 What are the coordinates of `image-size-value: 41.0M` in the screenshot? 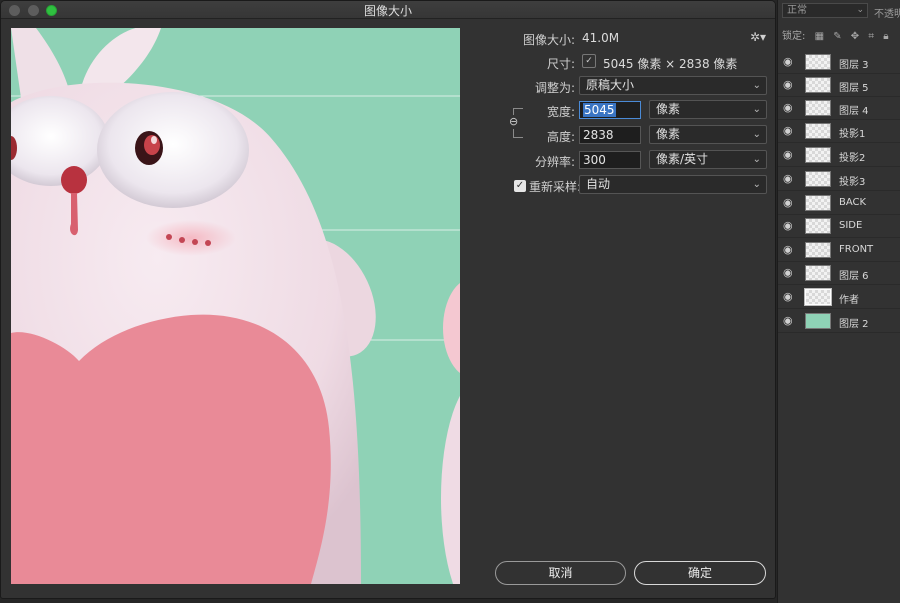 It's located at (601, 38).